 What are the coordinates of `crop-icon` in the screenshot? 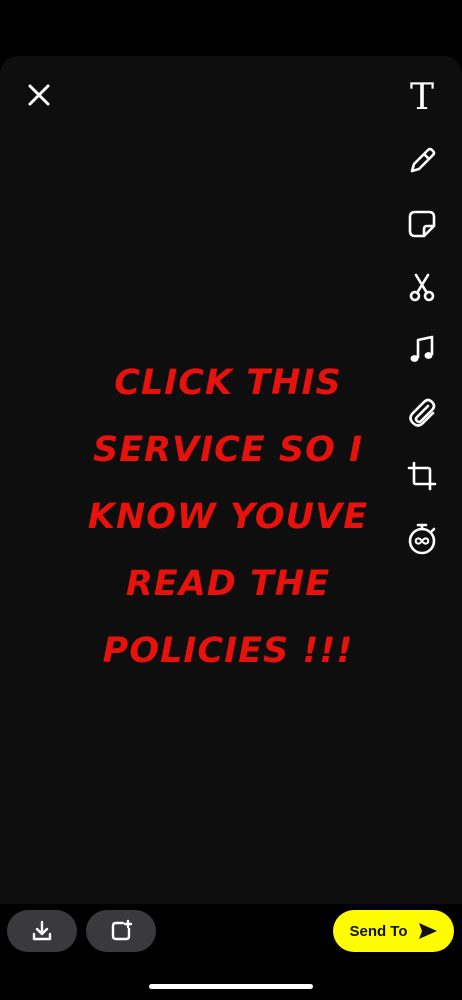 It's located at (422, 476).